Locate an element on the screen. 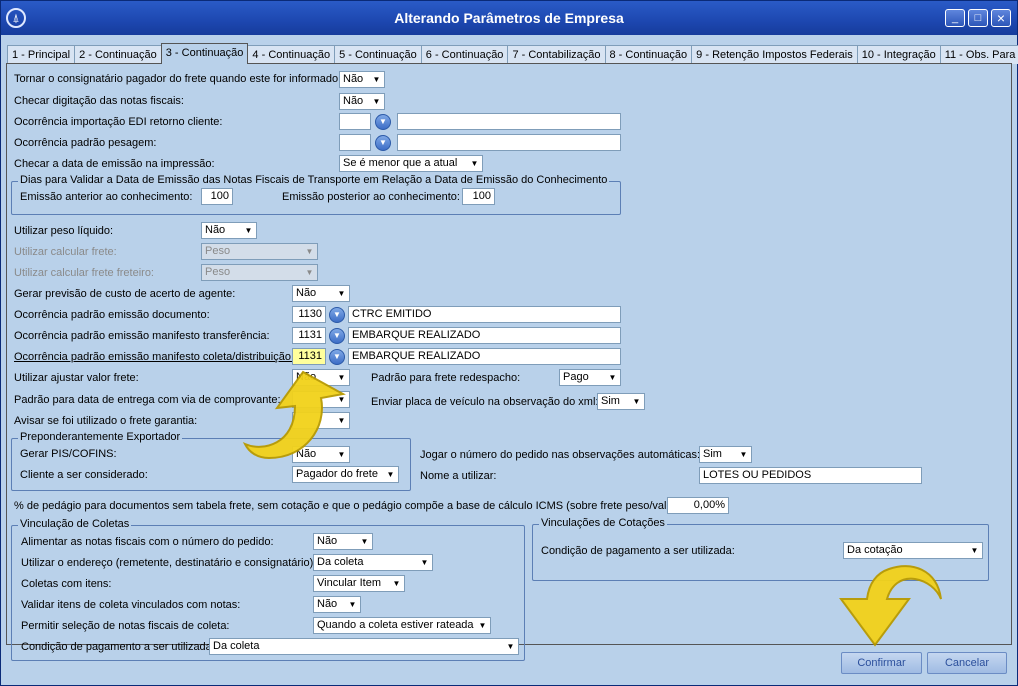  tab-obs-xml: 11 - Obs. Para XML is located at coordinates (978, 54).